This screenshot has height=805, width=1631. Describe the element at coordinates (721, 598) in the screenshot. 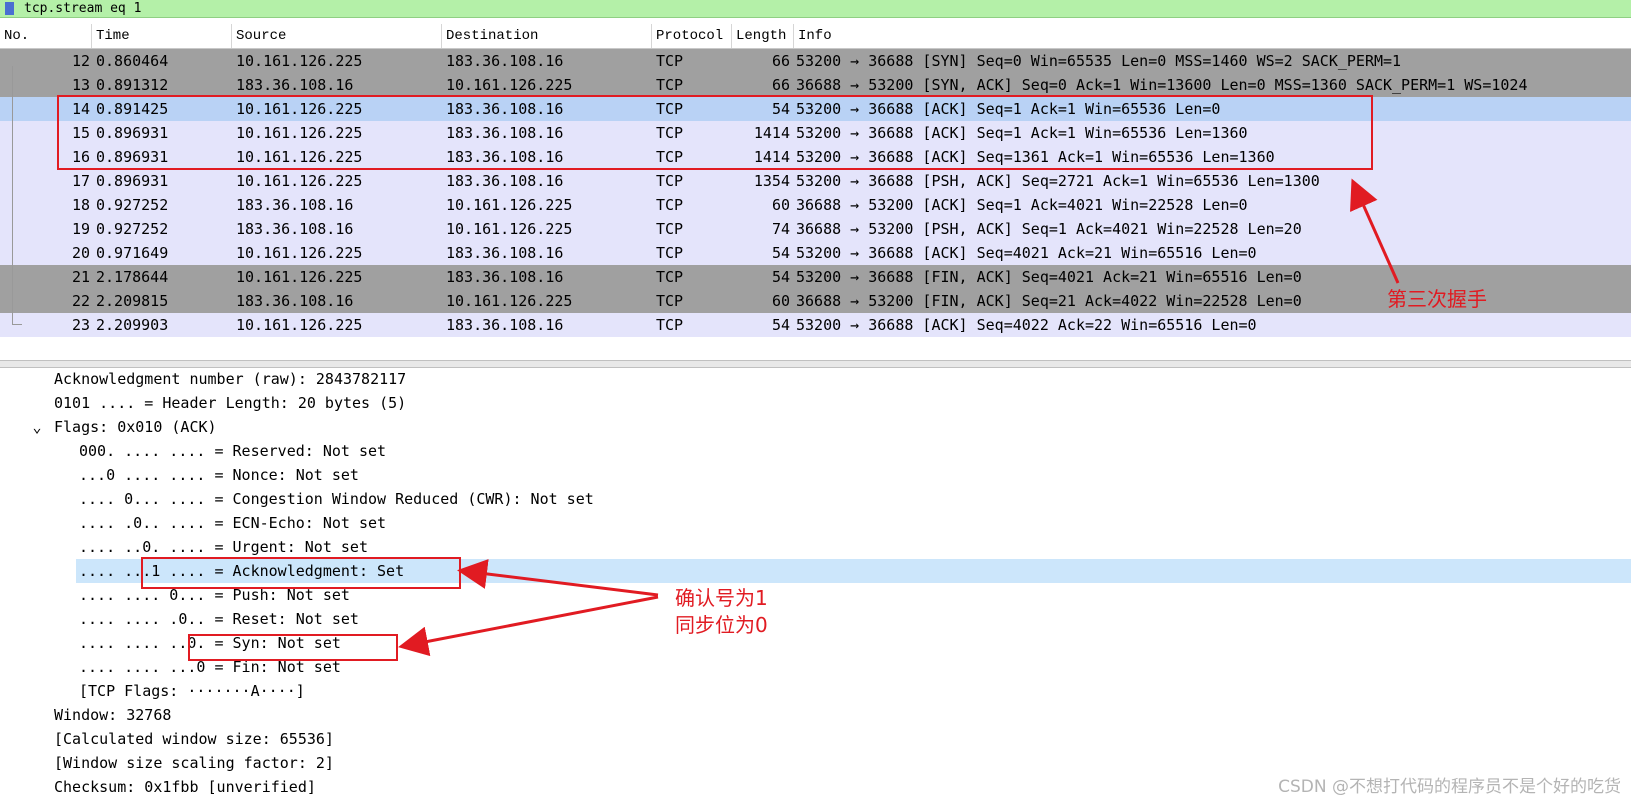

I see `annotation-ack-number: 确认号为1` at that location.